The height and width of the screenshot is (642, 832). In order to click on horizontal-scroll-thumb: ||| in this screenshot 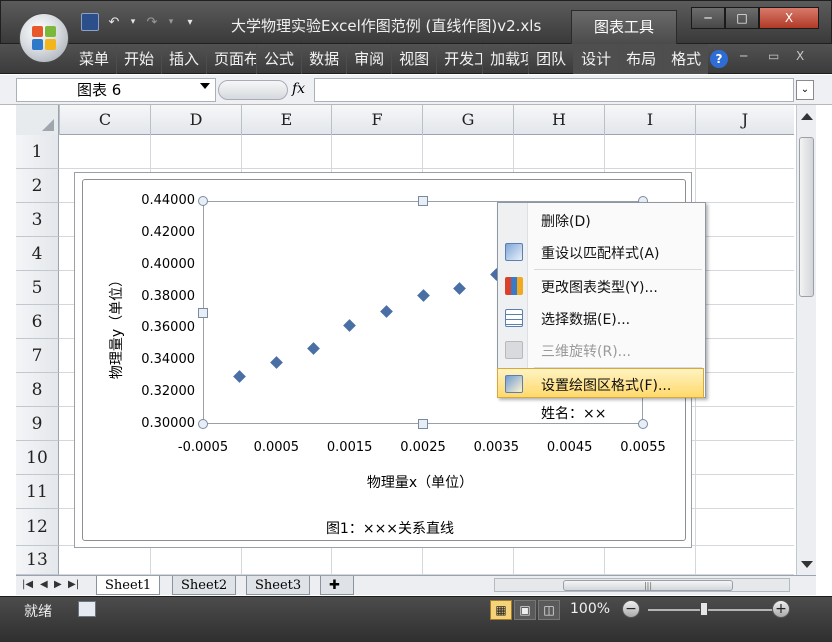, I will do `click(648, 585)`.